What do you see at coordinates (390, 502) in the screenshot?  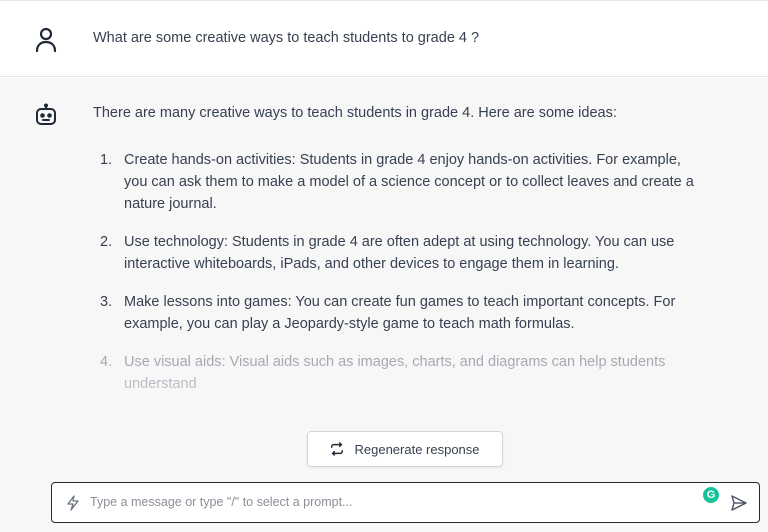 I see `message-input` at bounding box center [390, 502].